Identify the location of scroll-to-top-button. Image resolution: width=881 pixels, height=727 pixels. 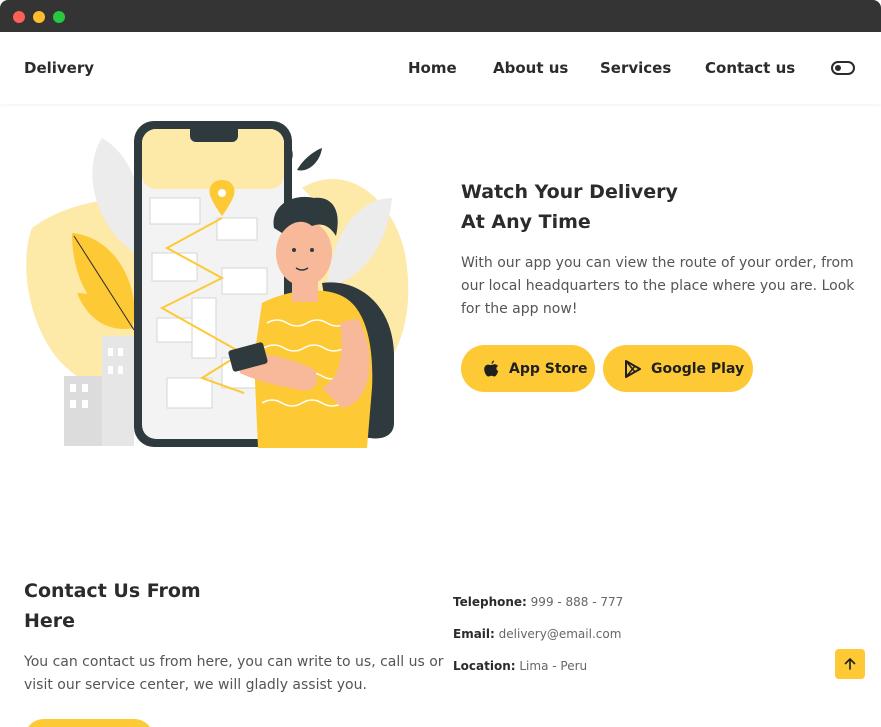
(850, 664).